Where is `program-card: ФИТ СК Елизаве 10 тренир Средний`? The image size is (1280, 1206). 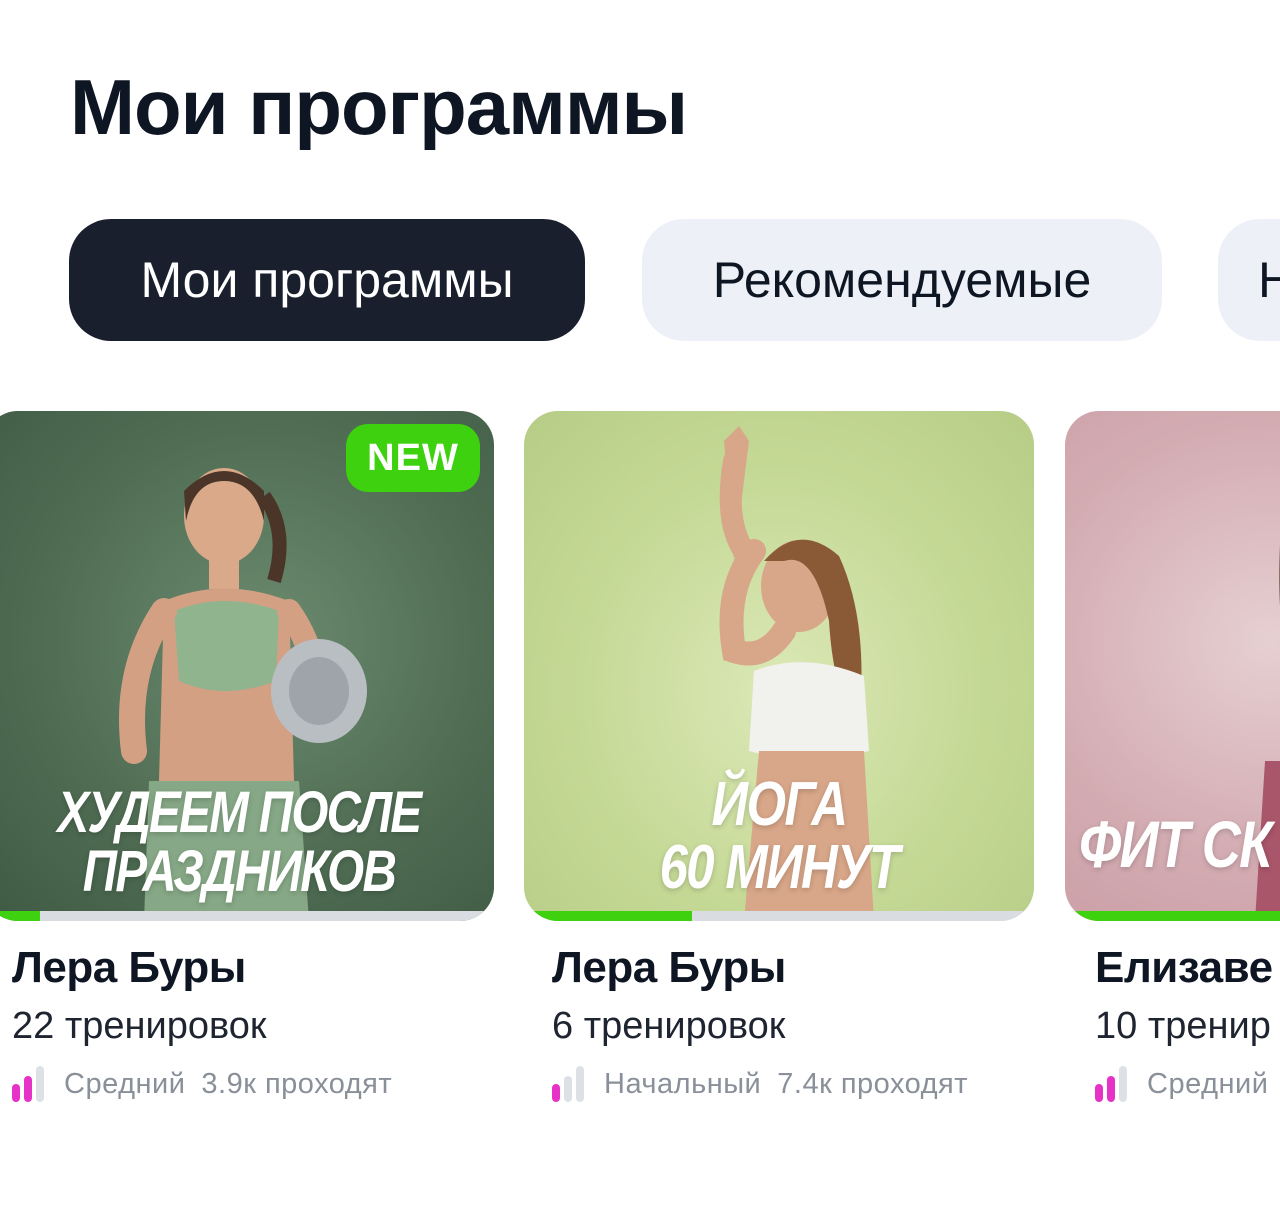 program-card: ФИТ СК Елизаве 10 тренир Средний is located at coordinates (1172, 756).